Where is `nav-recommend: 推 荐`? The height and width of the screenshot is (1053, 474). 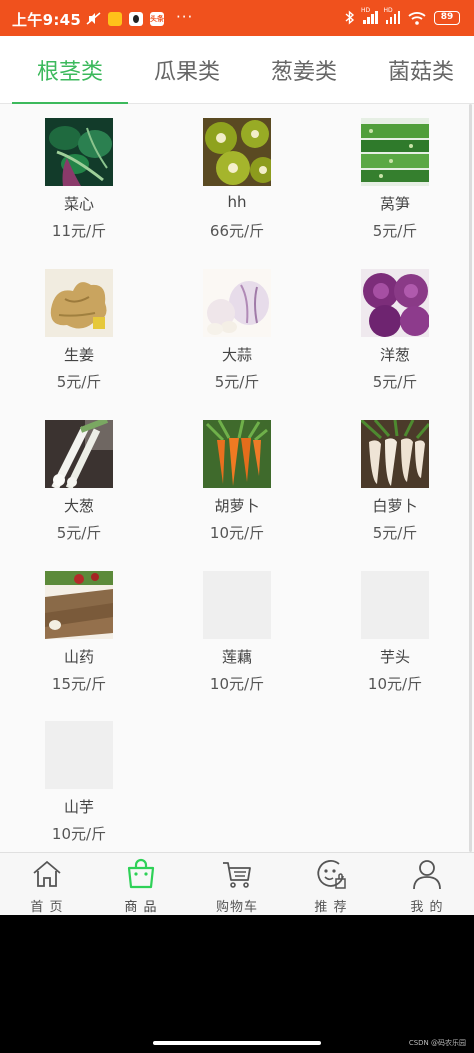 nav-recommend: 推 荐 is located at coordinates (331, 884).